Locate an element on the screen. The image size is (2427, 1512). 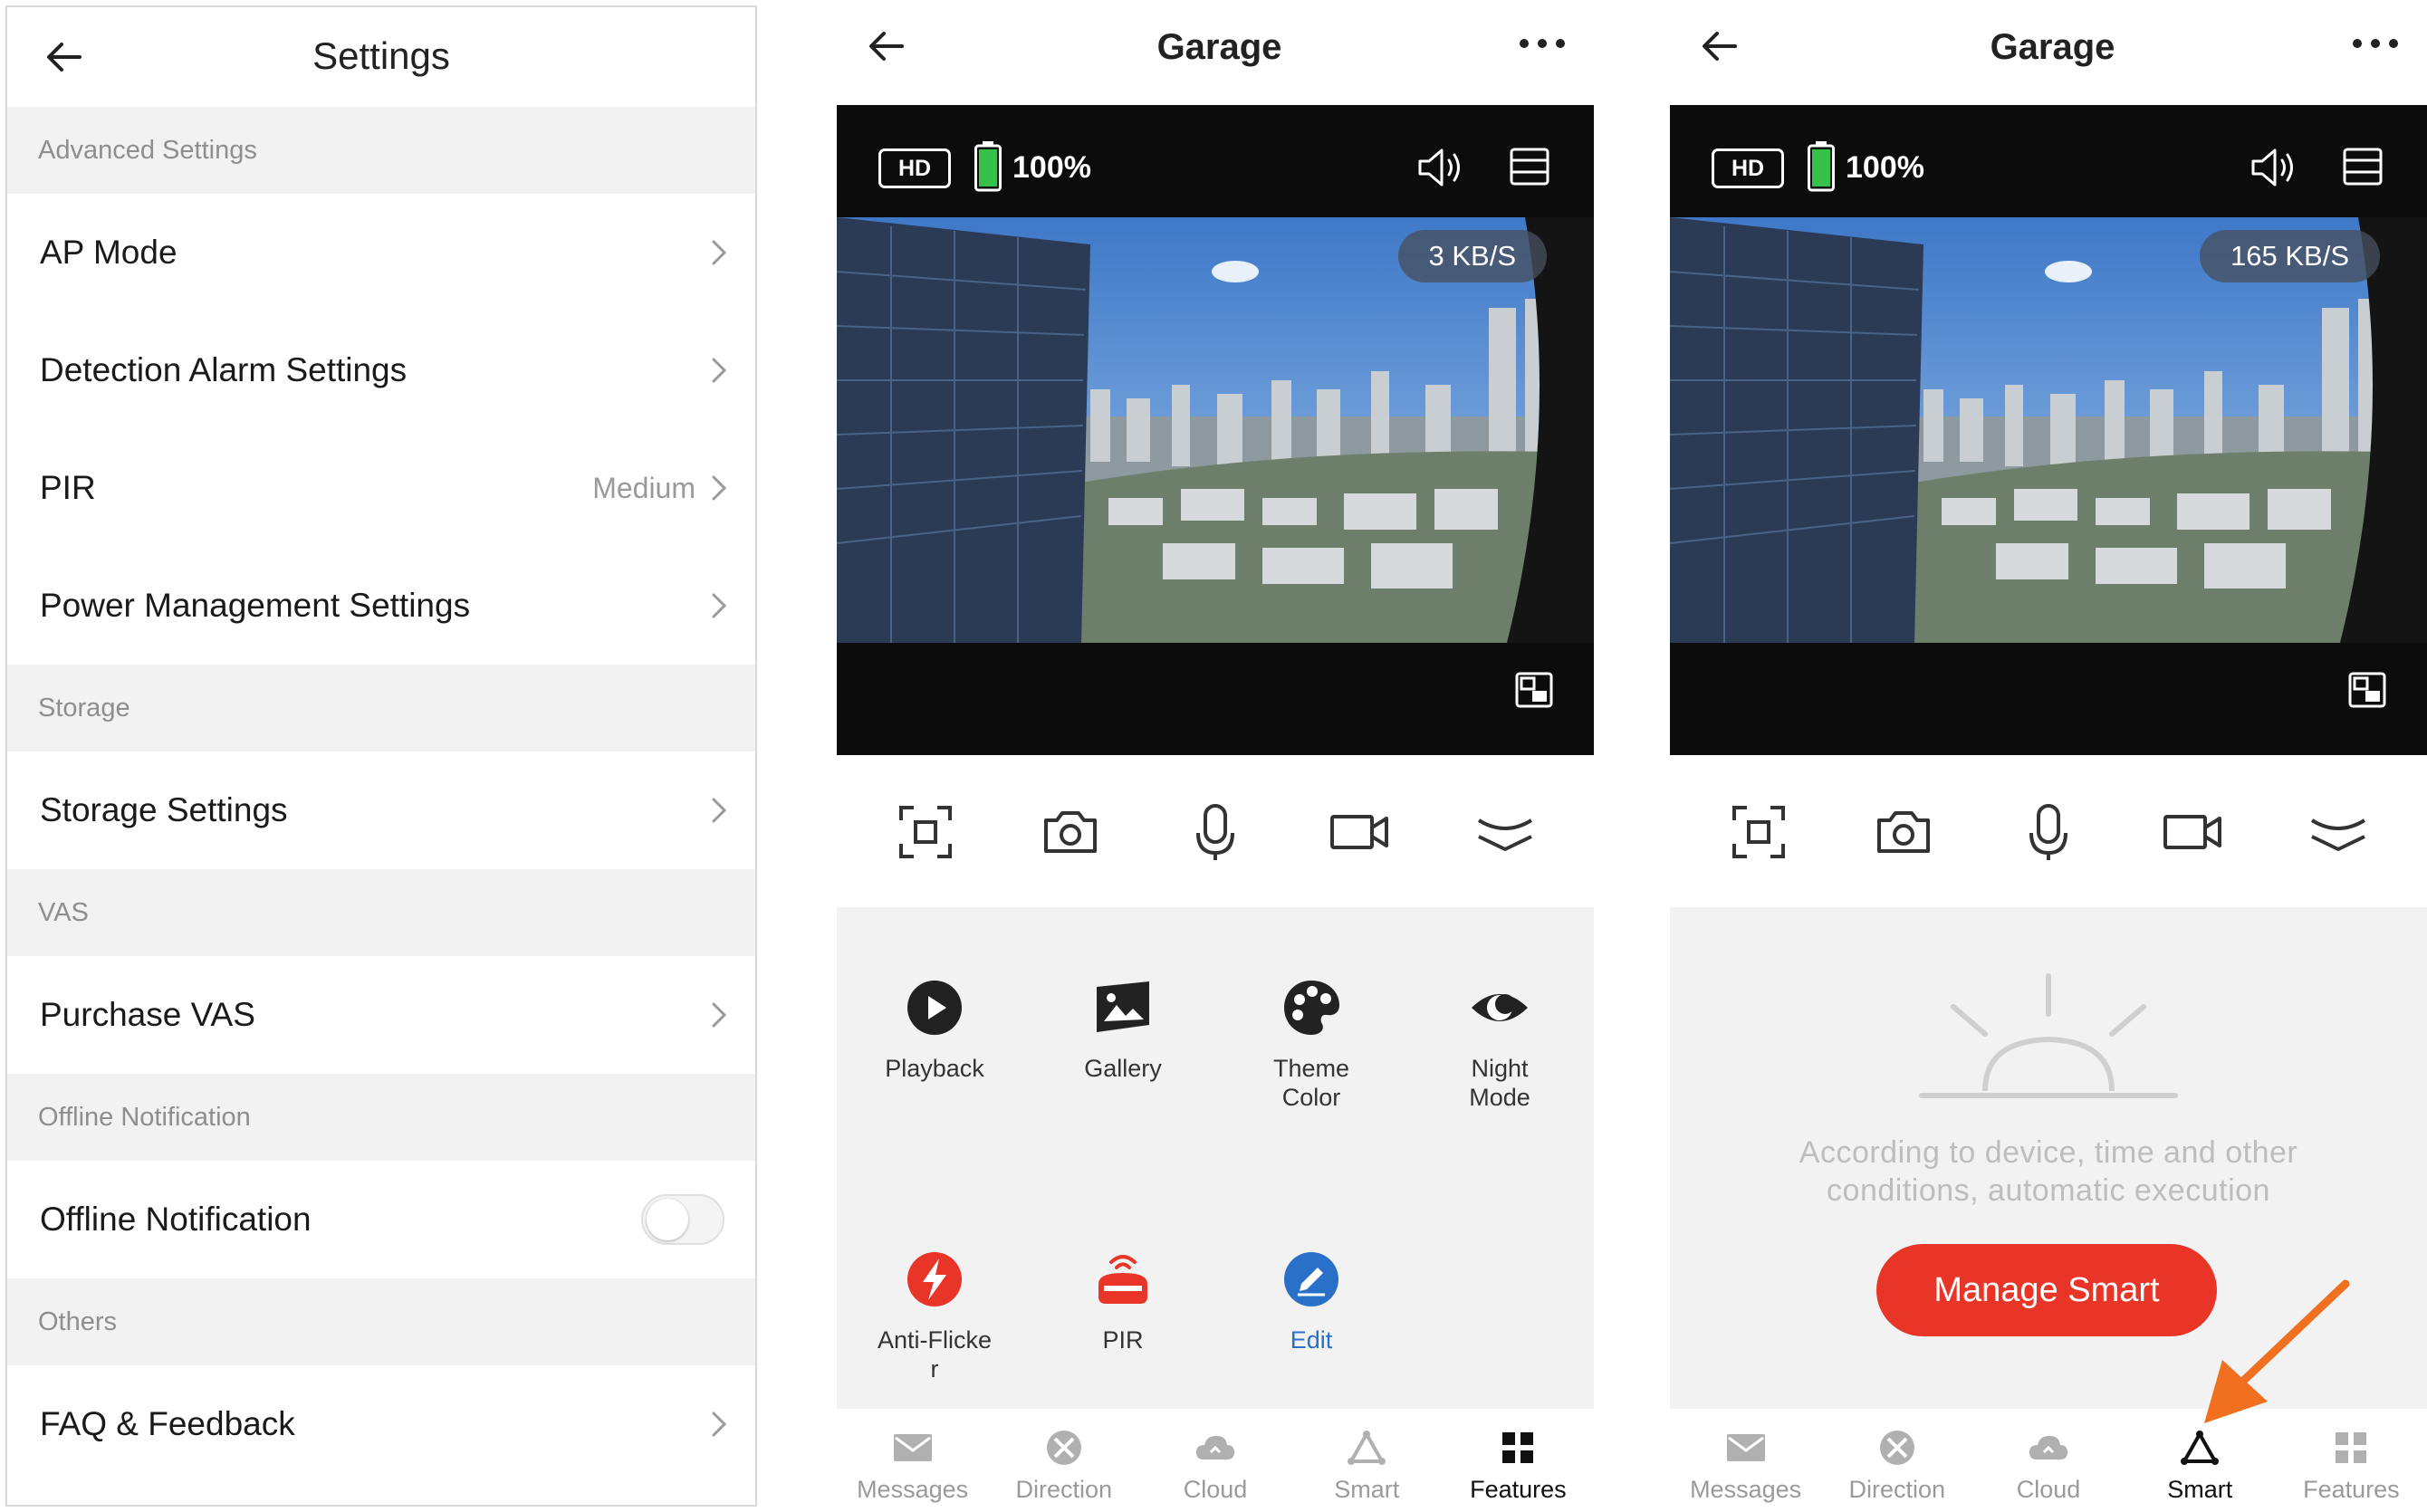
tab-label: Messages is located at coordinates (1746, 1489).